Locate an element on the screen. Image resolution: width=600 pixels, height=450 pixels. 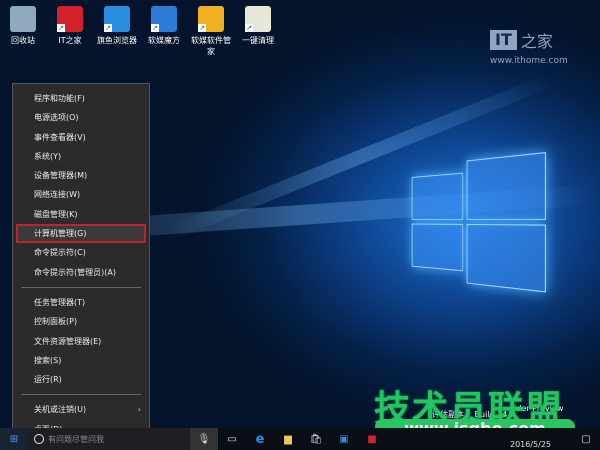
windows-icon: ⊞ is located at coordinates (14, 439).